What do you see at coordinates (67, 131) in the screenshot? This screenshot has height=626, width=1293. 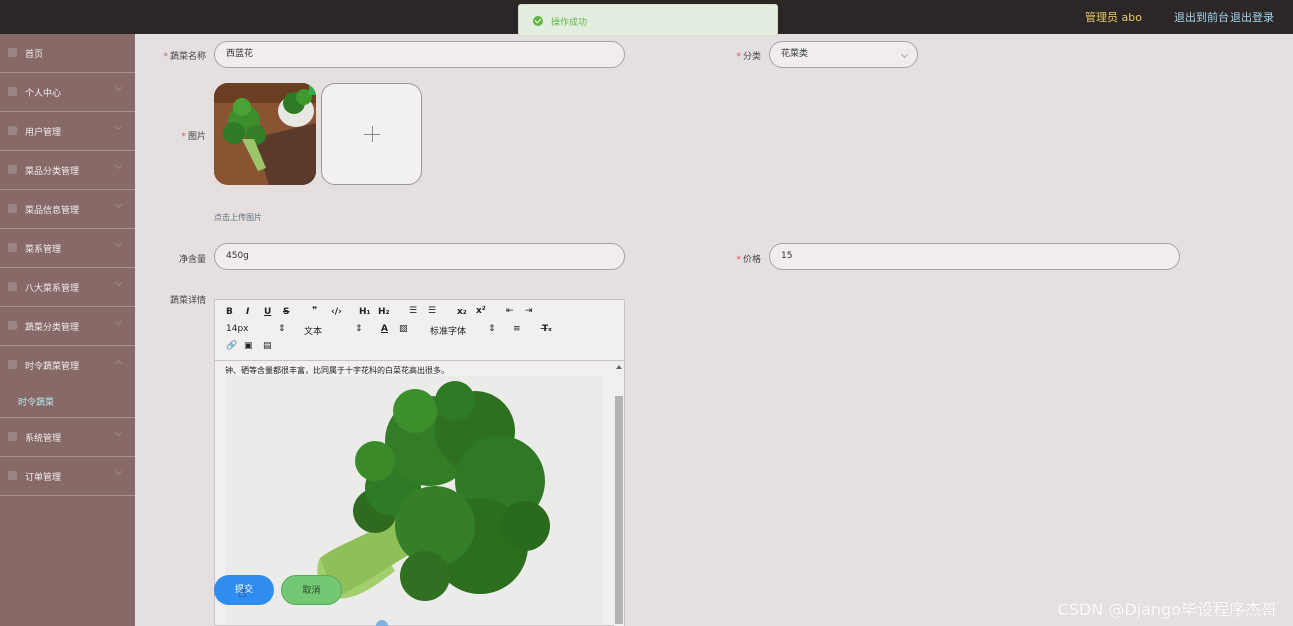 I see `sidebar-item-user-management: 用户管理` at bounding box center [67, 131].